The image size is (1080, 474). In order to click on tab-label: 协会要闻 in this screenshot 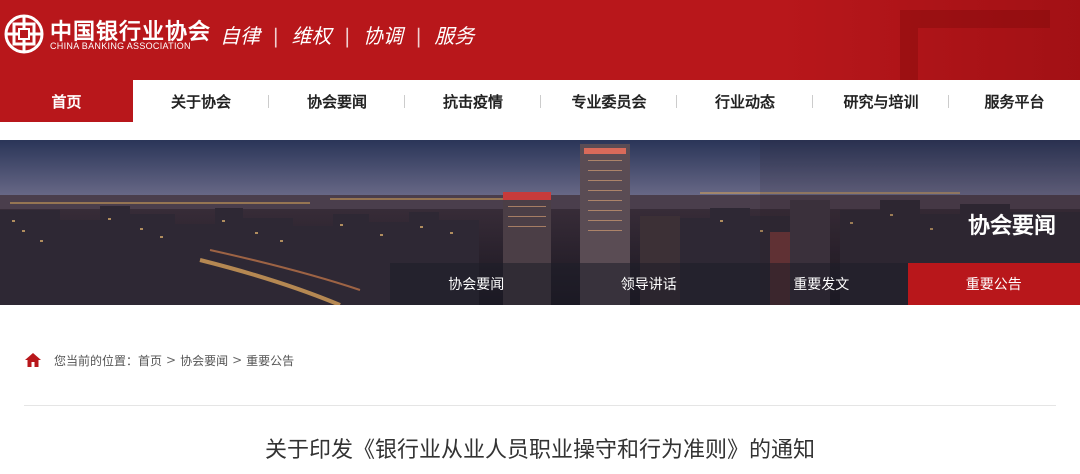, I will do `click(476, 285)`.